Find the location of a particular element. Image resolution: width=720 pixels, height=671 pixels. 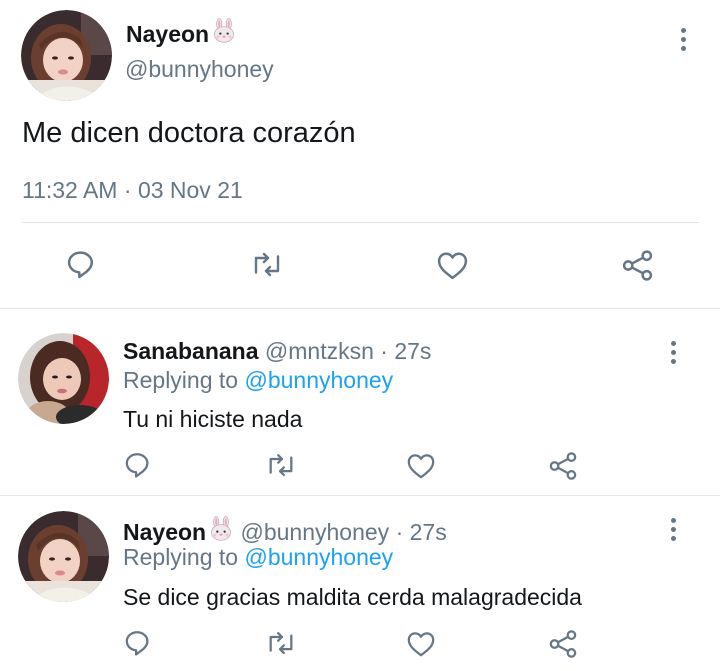

tweet-timestamp: 11:32 AM · 03 Nov 21 is located at coordinates (132, 190).